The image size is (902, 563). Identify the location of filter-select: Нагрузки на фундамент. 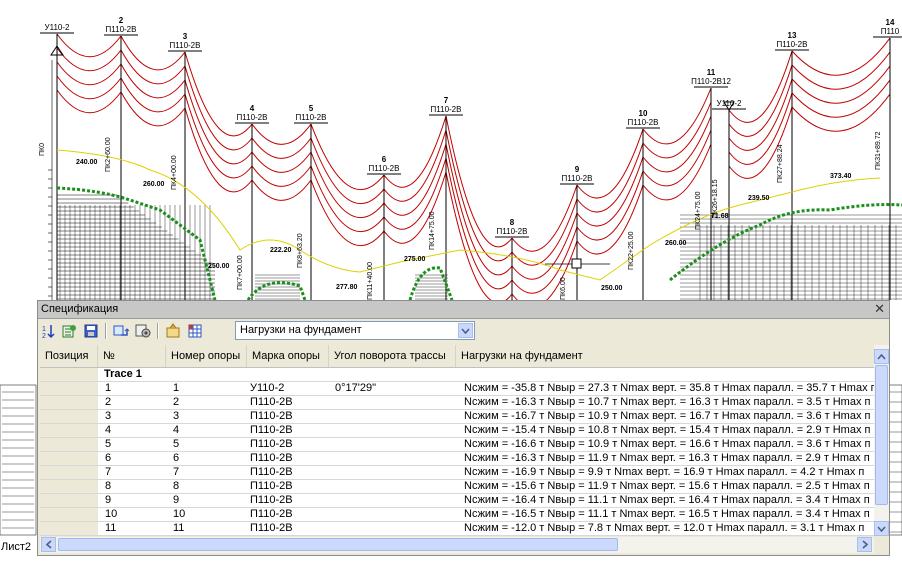
(355, 330).